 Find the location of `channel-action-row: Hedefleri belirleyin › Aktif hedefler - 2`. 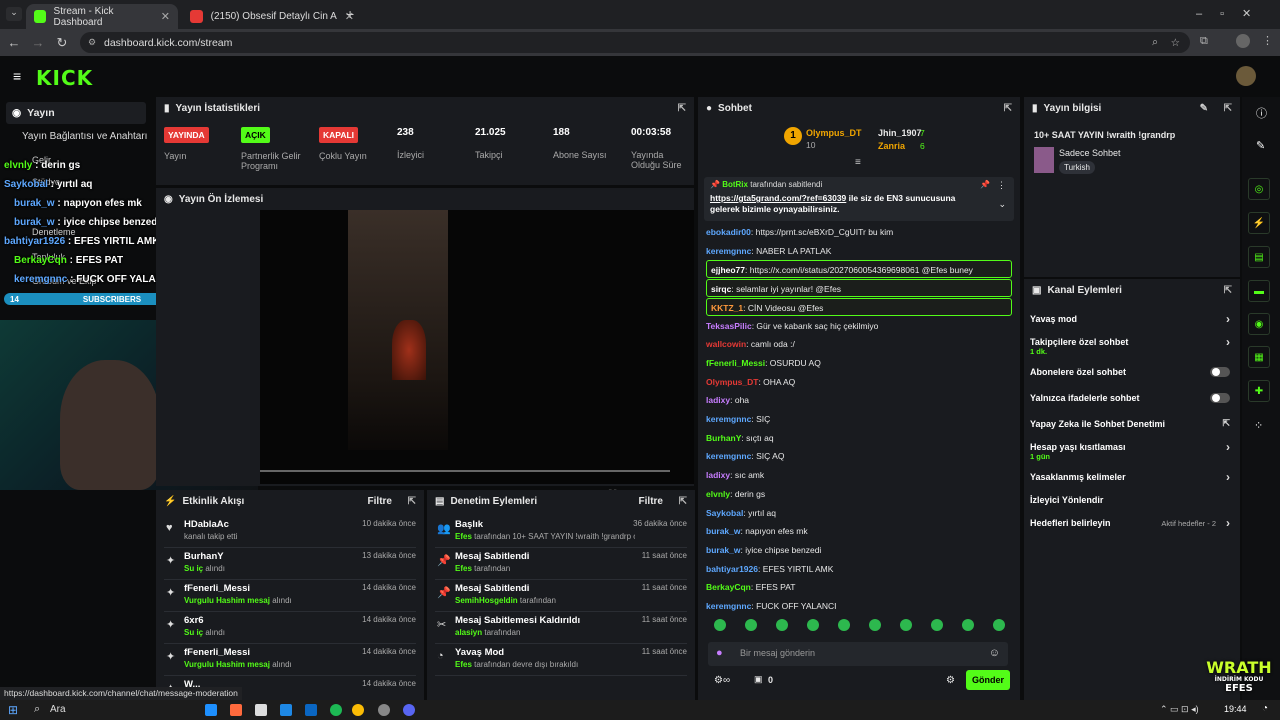

channel-action-row: Hedefleri belirleyin › Aktif hedefler - 2 is located at coordinates (1132, 523).